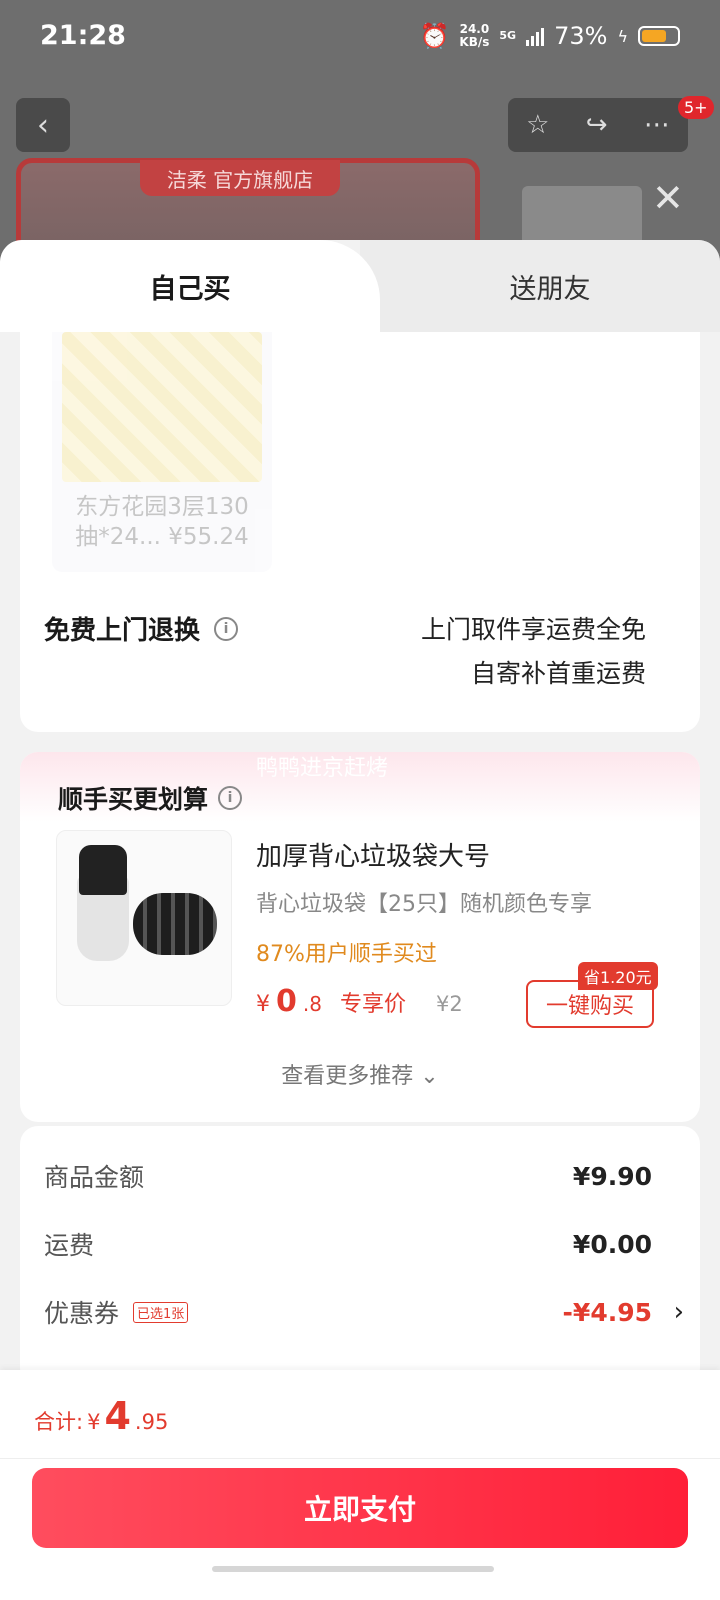 Image resolution: width=720 pixels, height=1600 pixels. I want to click on checkout-footer: 合计: ¥4.95 立即支付, so click(360, 1485).